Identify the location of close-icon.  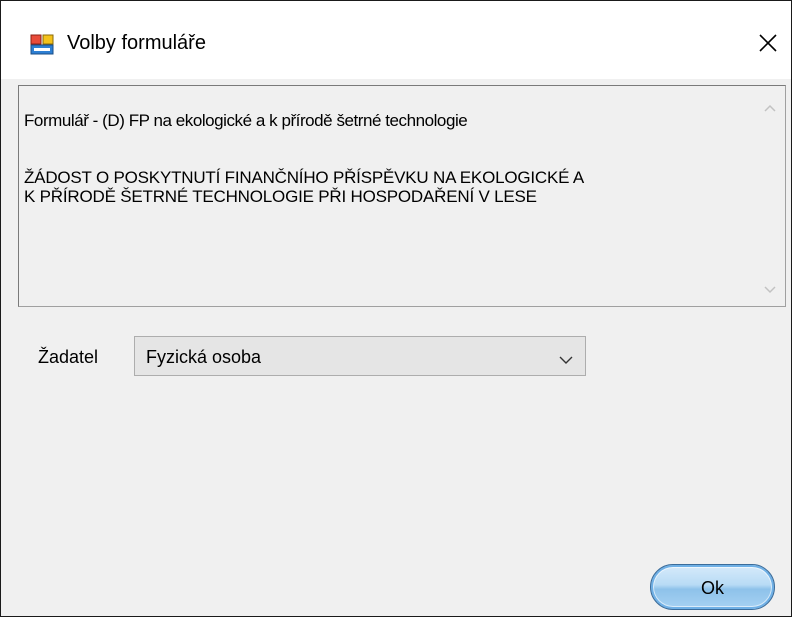
(768, 45).